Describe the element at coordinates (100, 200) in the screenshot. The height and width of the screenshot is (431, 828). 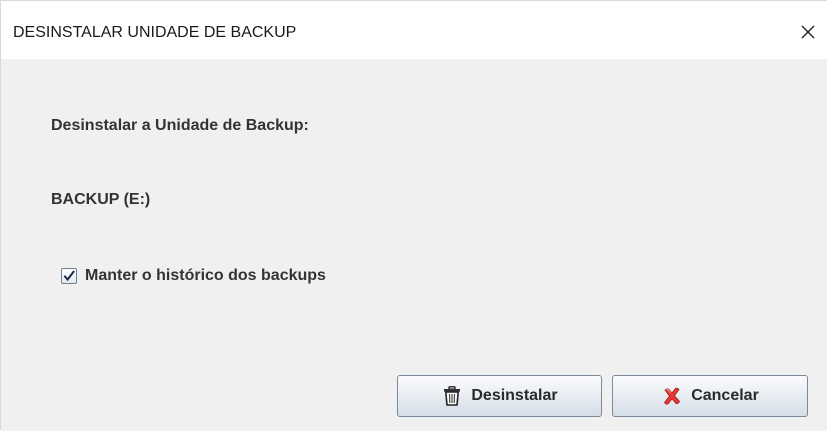
I see `backup-drive-label: BACKUP (E:)` at that location.